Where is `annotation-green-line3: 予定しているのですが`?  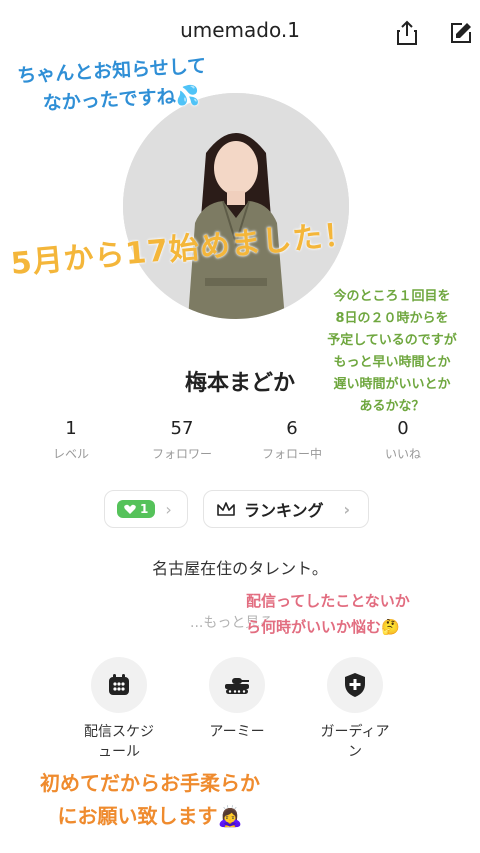
annotation-green-line3: 予定しているのですが is located at coordinates (392, 340).